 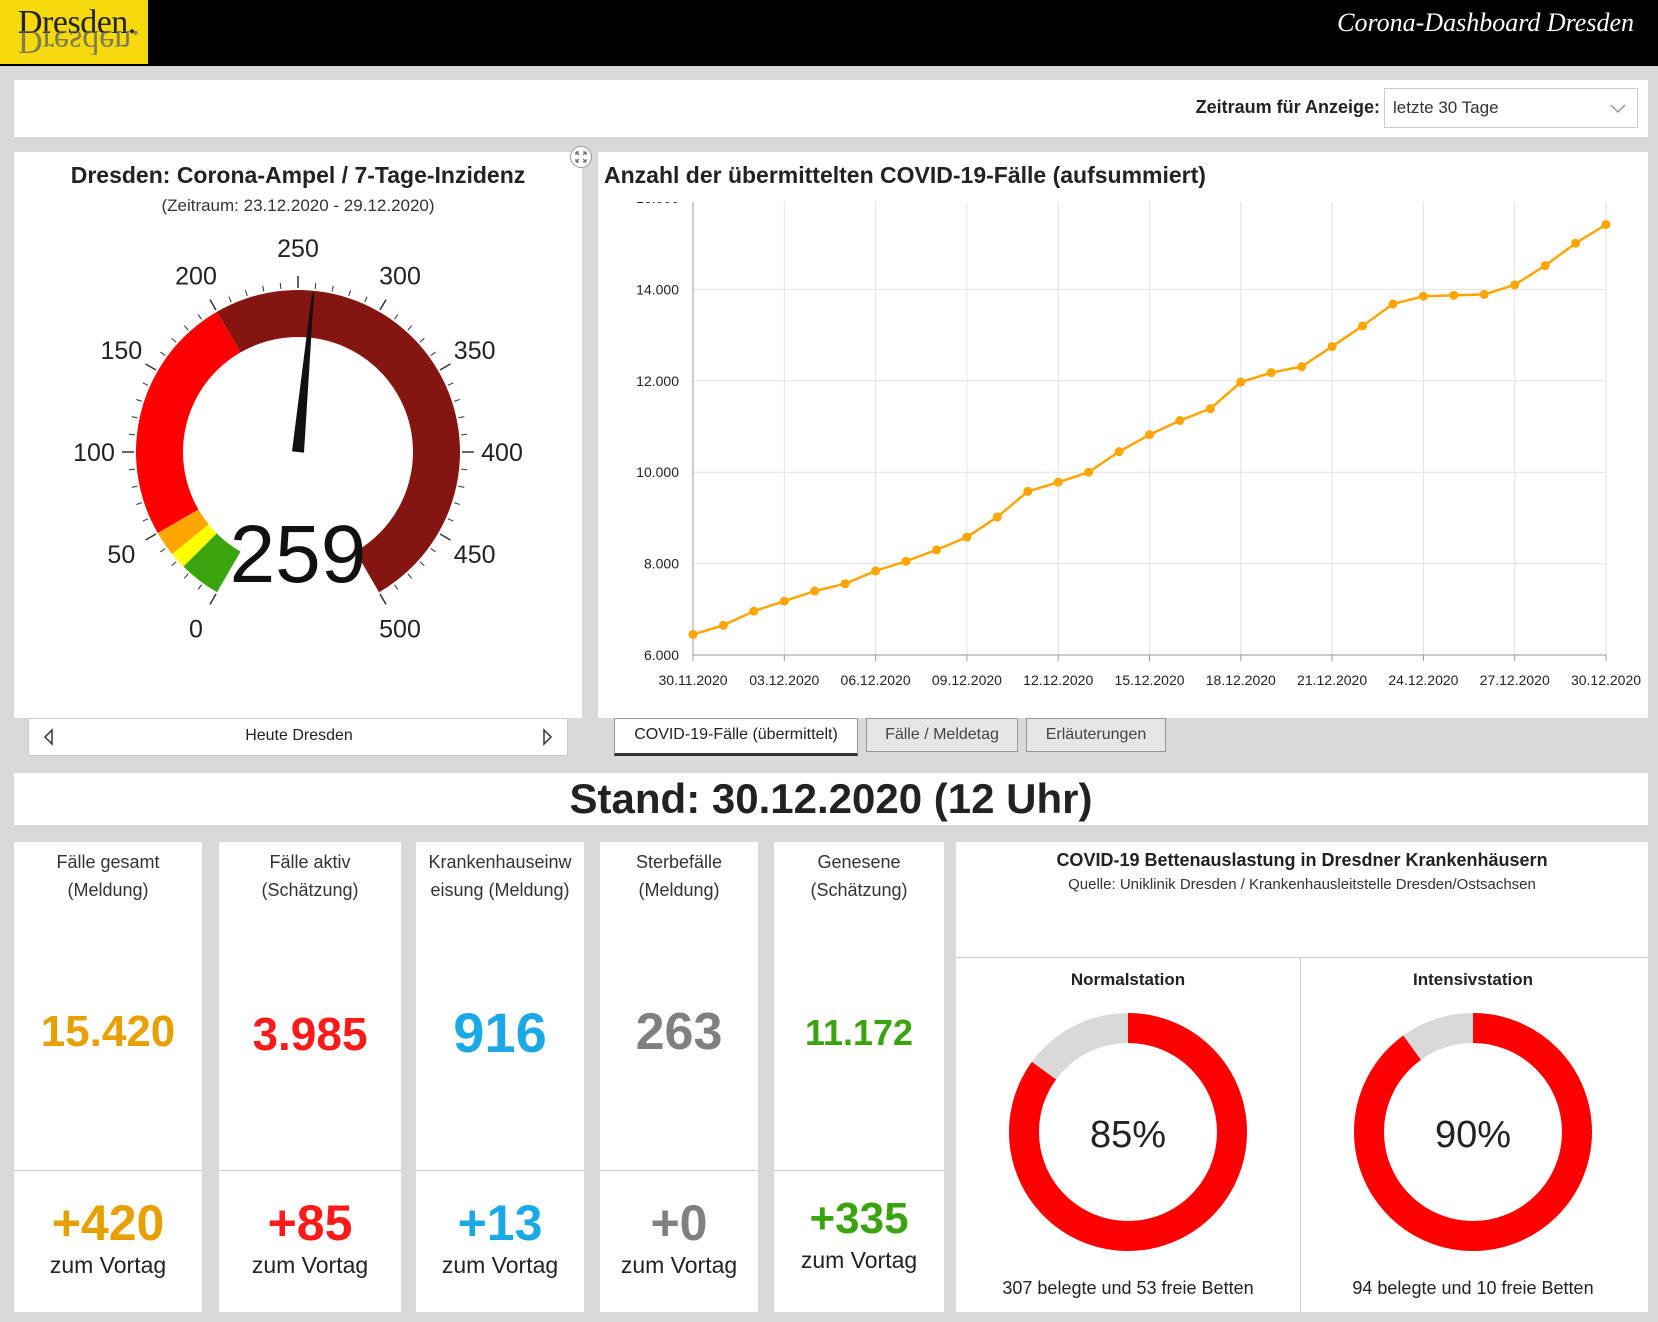 I want to click on ward-percent: 85%, so click(x=1128, y=1135).